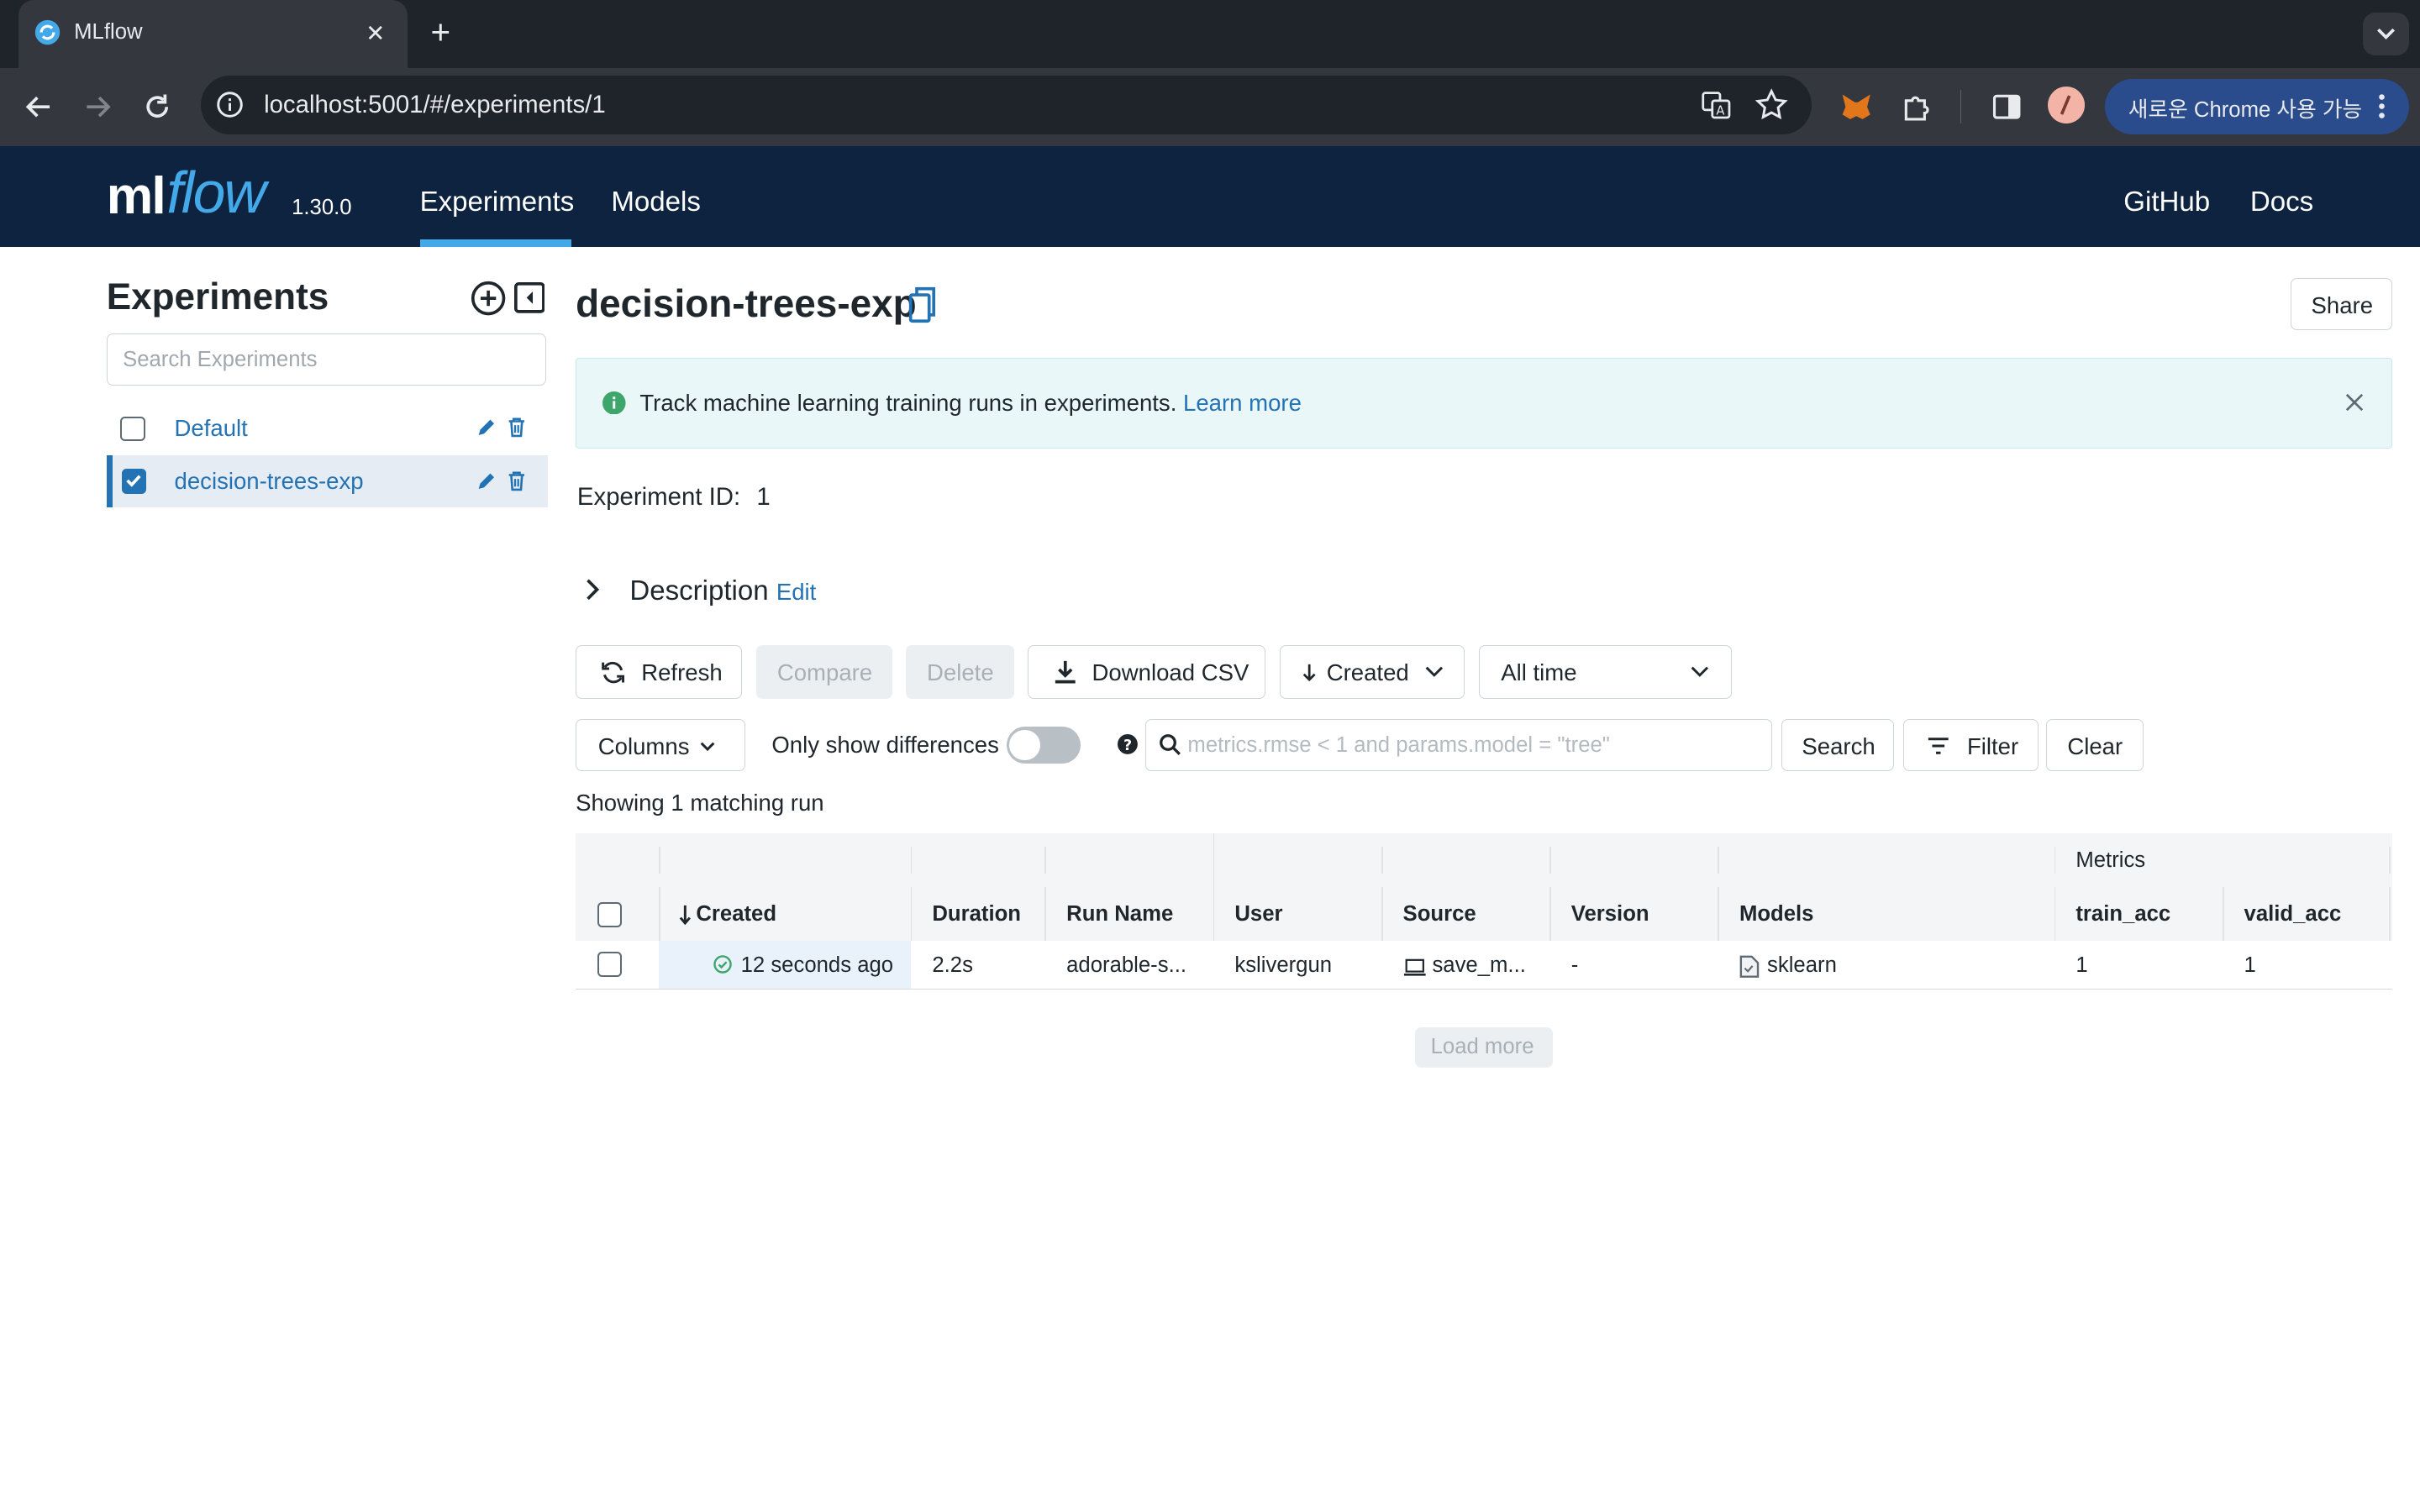 This screenshot has height=1512, width=2420. Describe the element at coordinates (1473, 746) in the screenshot. I see `runs-search-input` at that location.